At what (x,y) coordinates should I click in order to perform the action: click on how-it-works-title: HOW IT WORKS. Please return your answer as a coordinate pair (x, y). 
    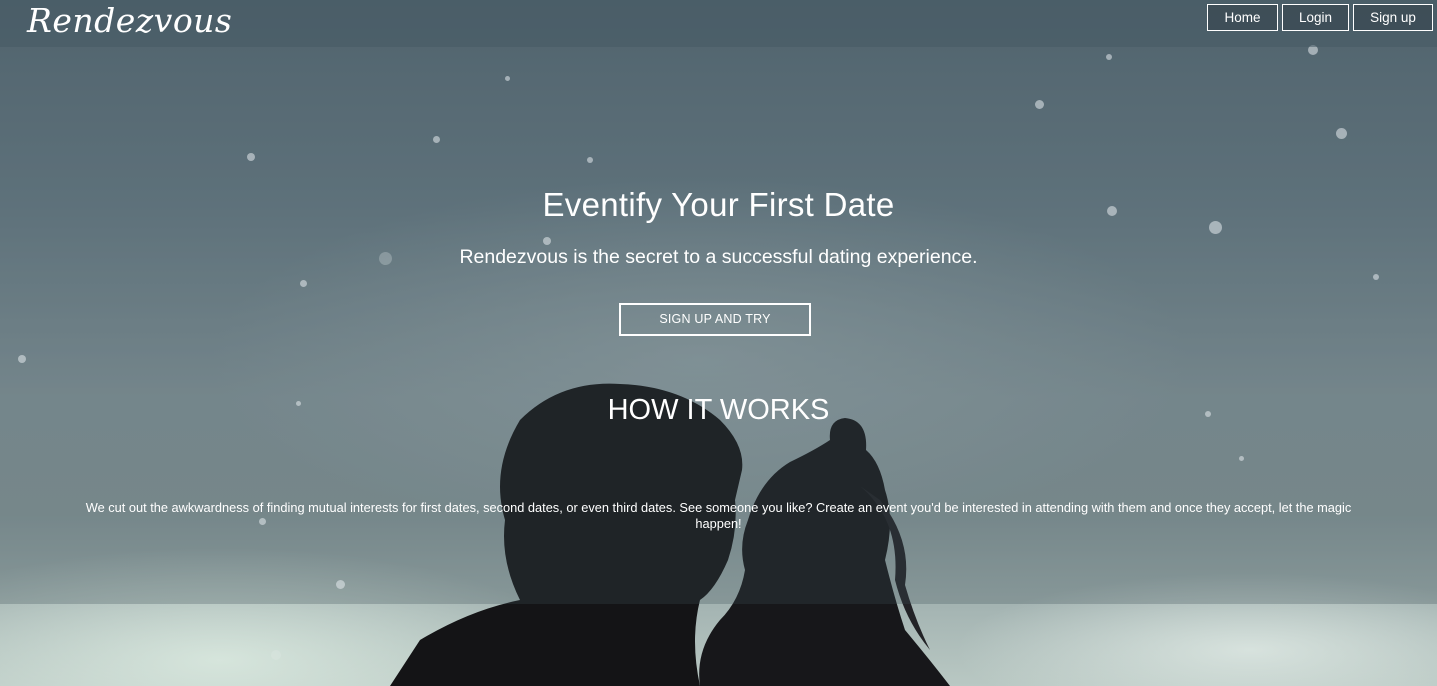
    Looking at the image, I should click on (718, 410).